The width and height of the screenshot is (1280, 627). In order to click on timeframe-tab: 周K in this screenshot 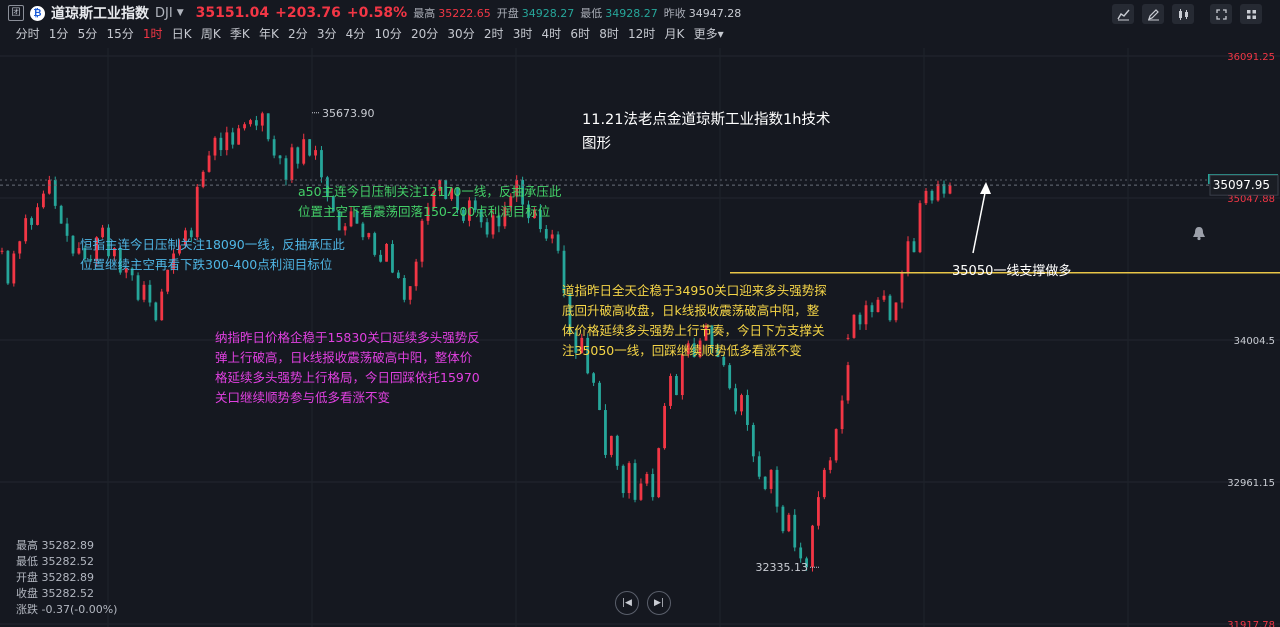, I will do `click(210, 34)`.